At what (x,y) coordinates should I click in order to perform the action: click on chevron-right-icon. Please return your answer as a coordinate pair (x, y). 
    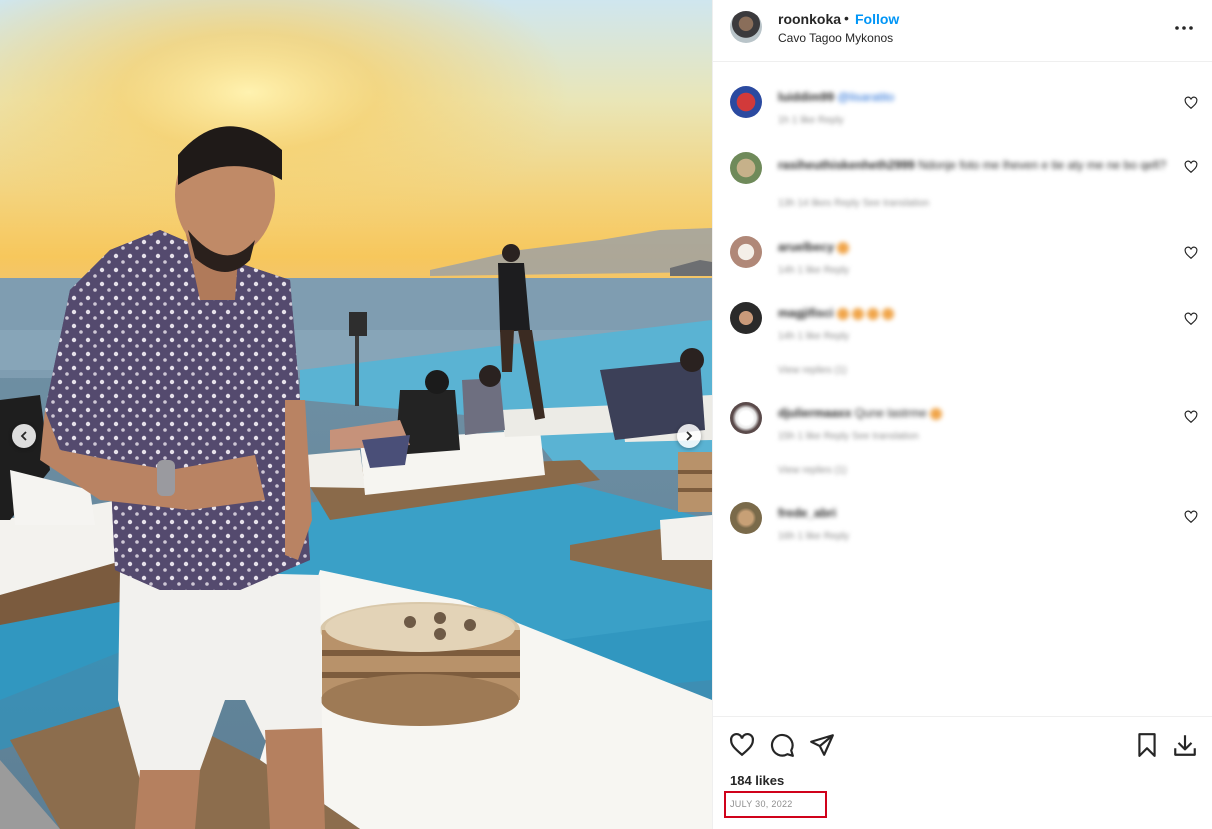
    Looking at the image, I should click on (689, 436).